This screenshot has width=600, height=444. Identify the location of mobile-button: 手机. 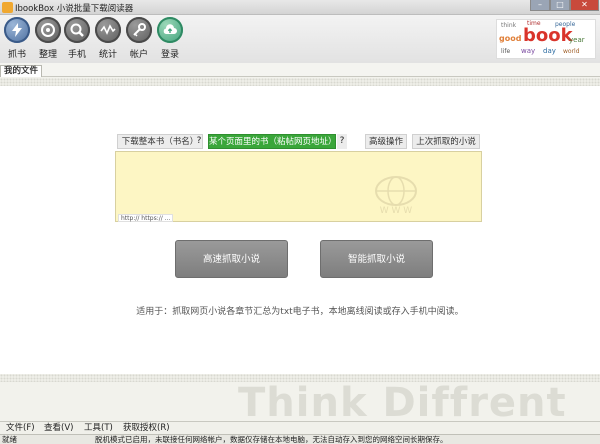
(77, 39).